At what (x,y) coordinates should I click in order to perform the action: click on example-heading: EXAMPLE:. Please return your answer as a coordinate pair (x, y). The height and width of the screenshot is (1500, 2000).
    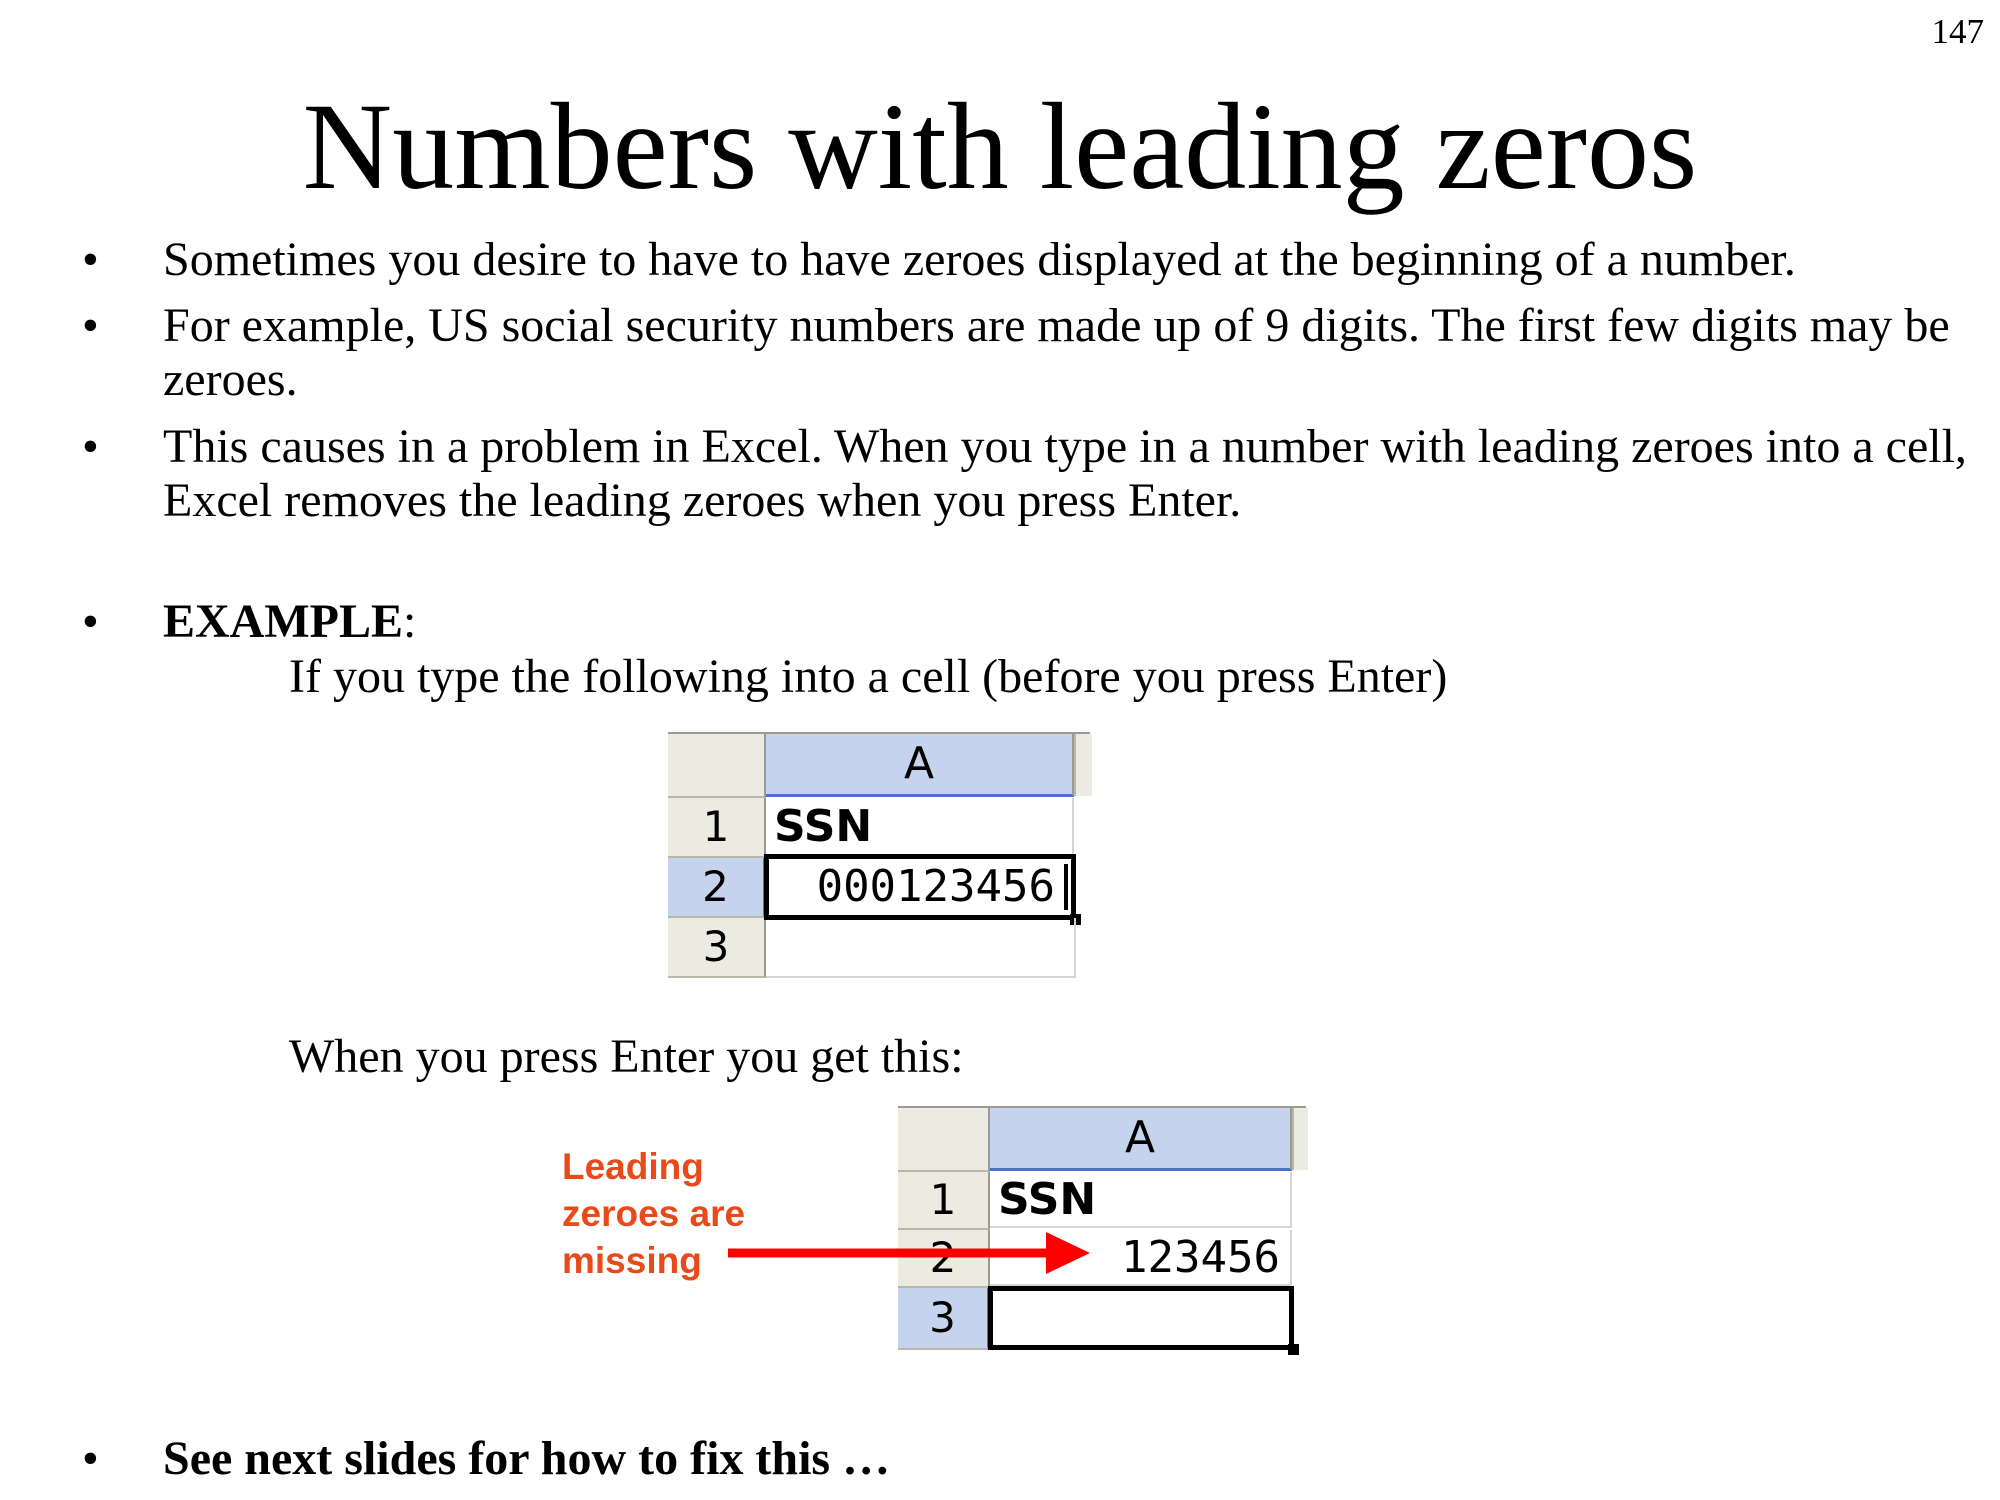
    Looking at the image, I should click on (1078, 622).